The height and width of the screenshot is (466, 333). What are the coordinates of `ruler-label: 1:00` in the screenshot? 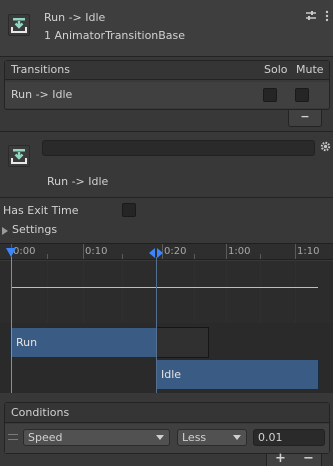 It's located at (239, 251).